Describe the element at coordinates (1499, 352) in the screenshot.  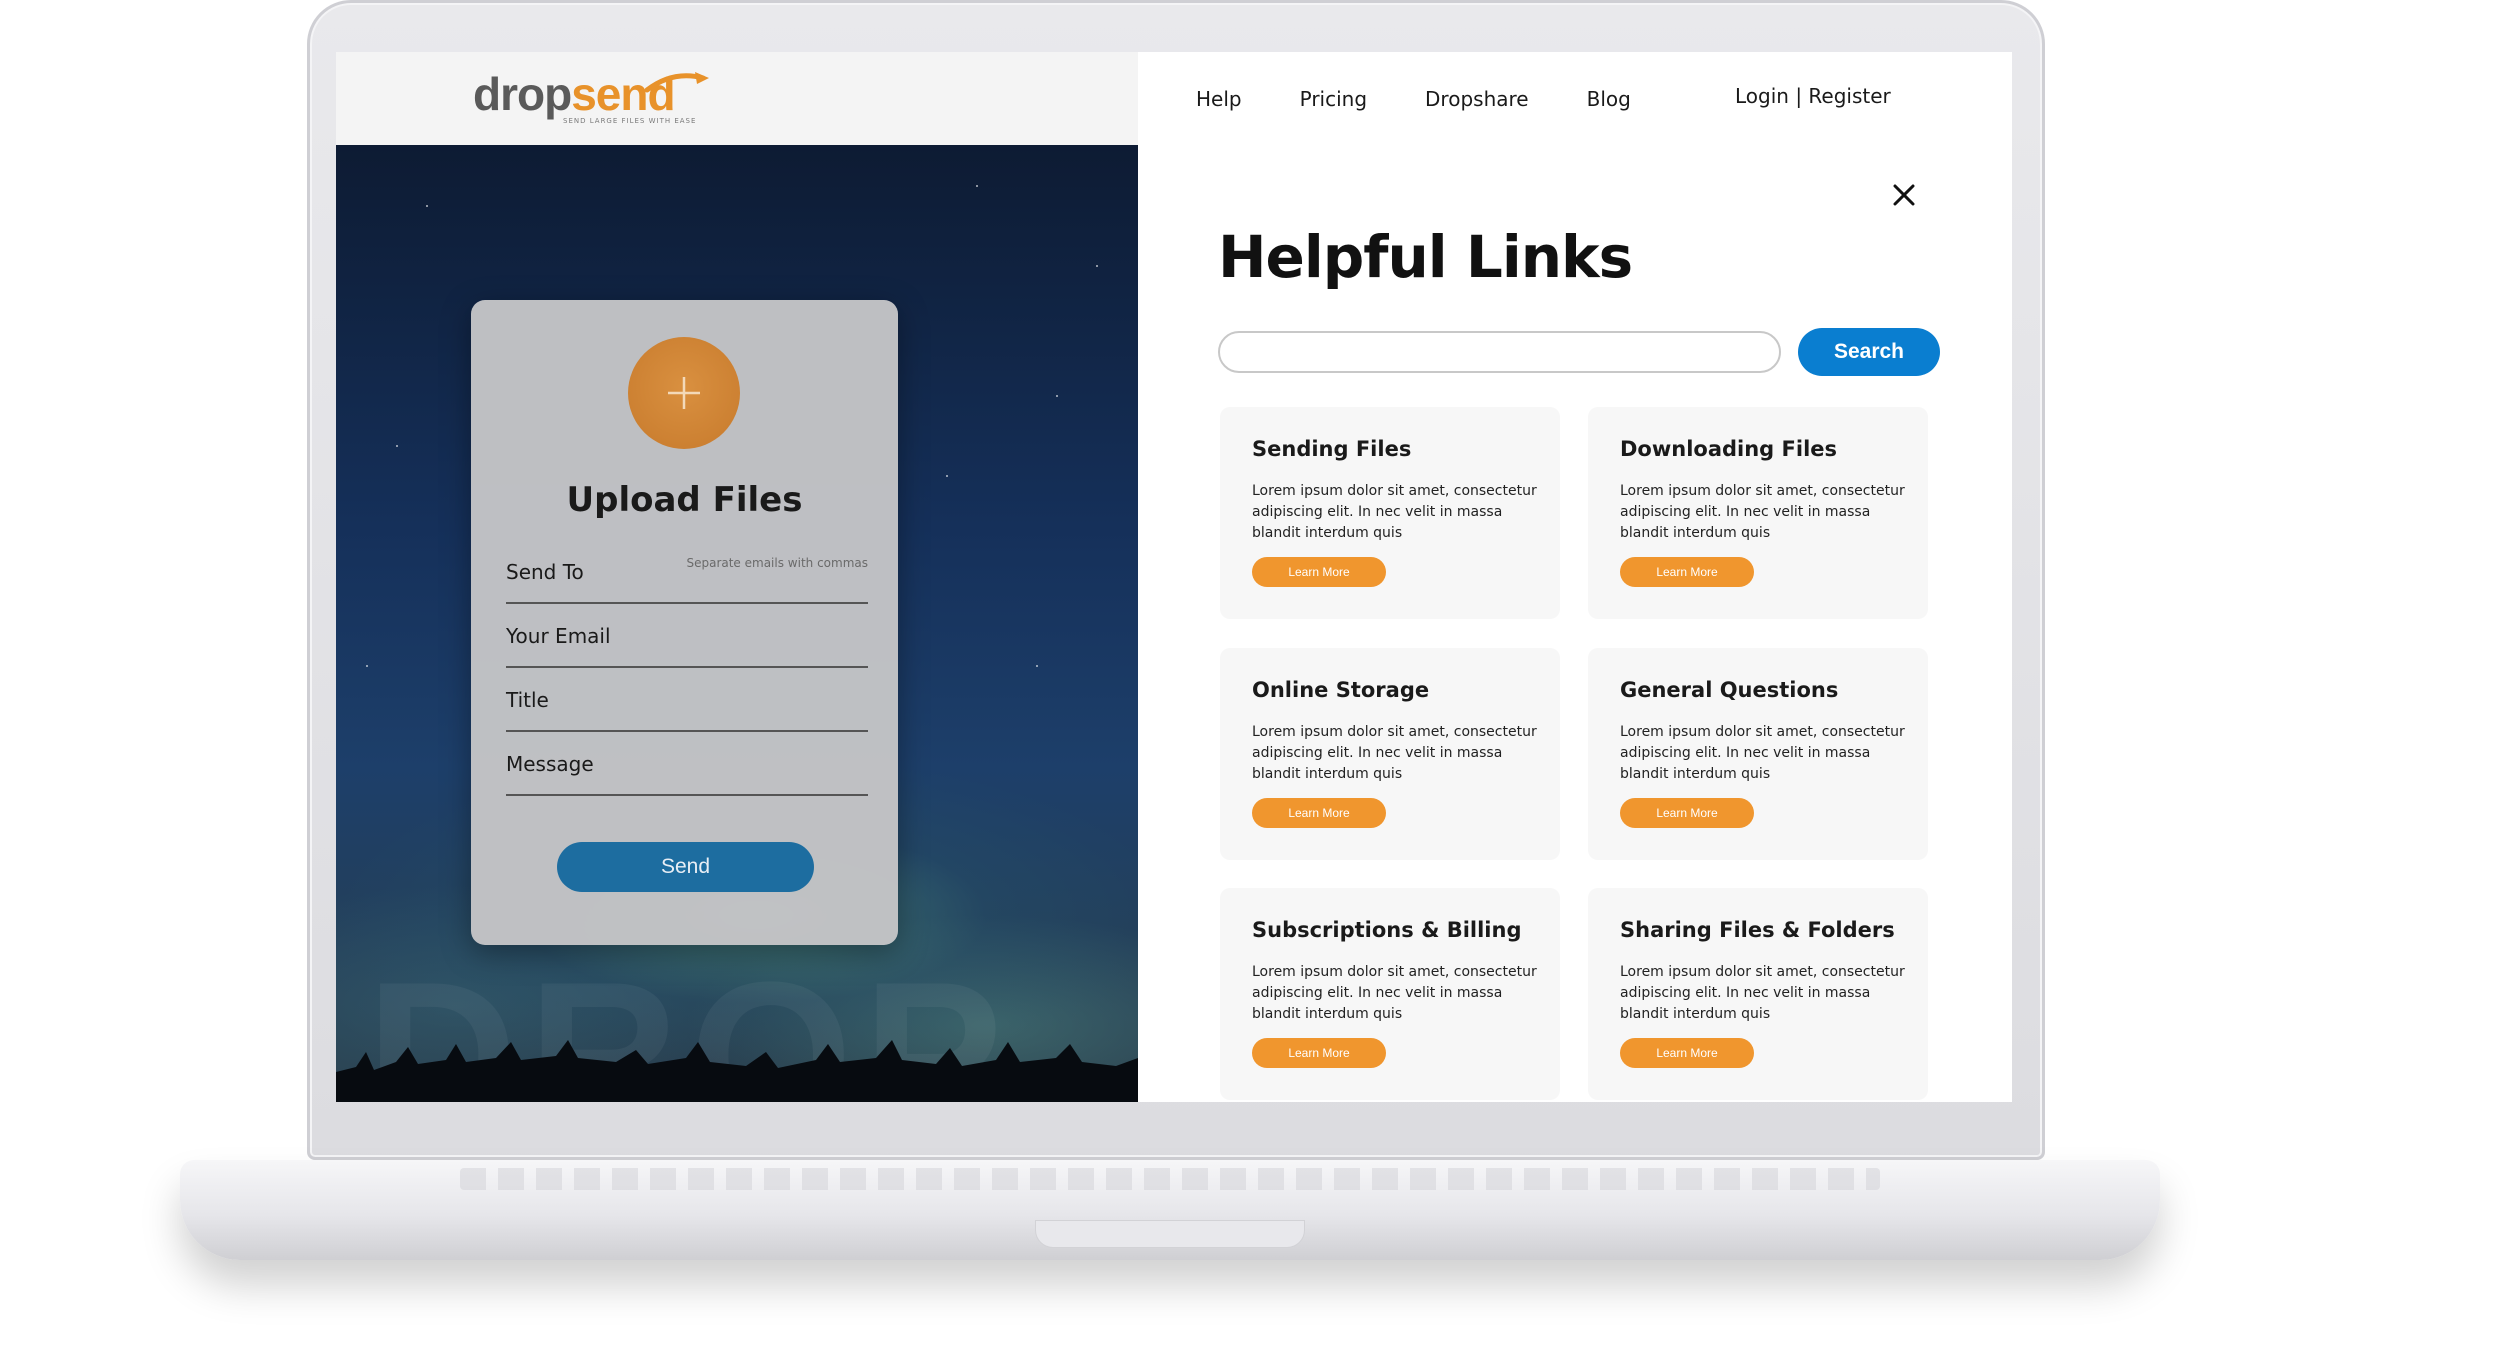
I see `search-input` at that location.